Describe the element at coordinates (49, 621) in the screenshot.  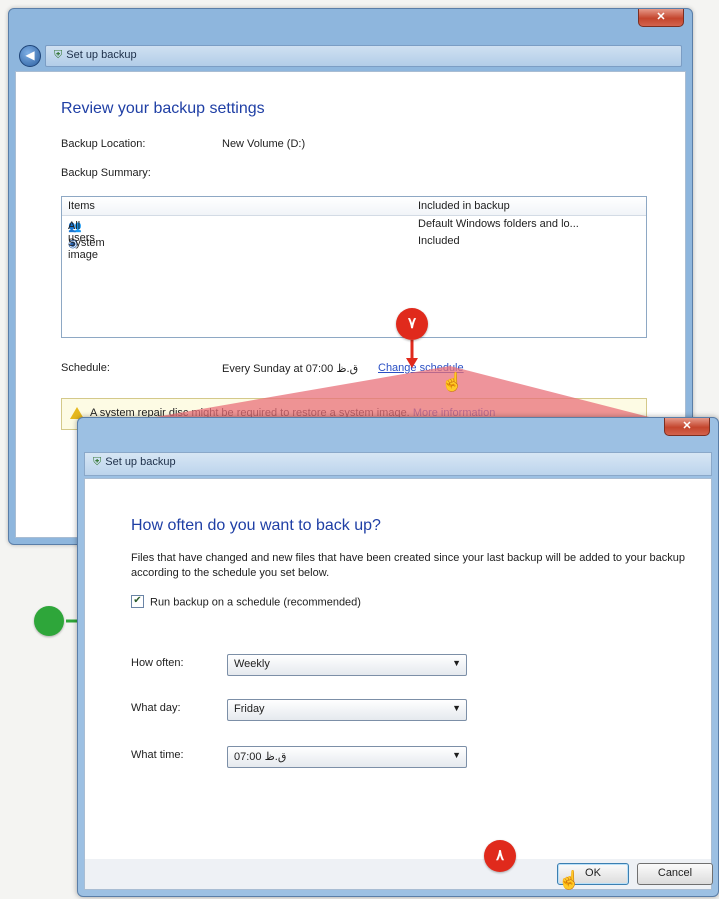
I see `step-check-marker` at that location.